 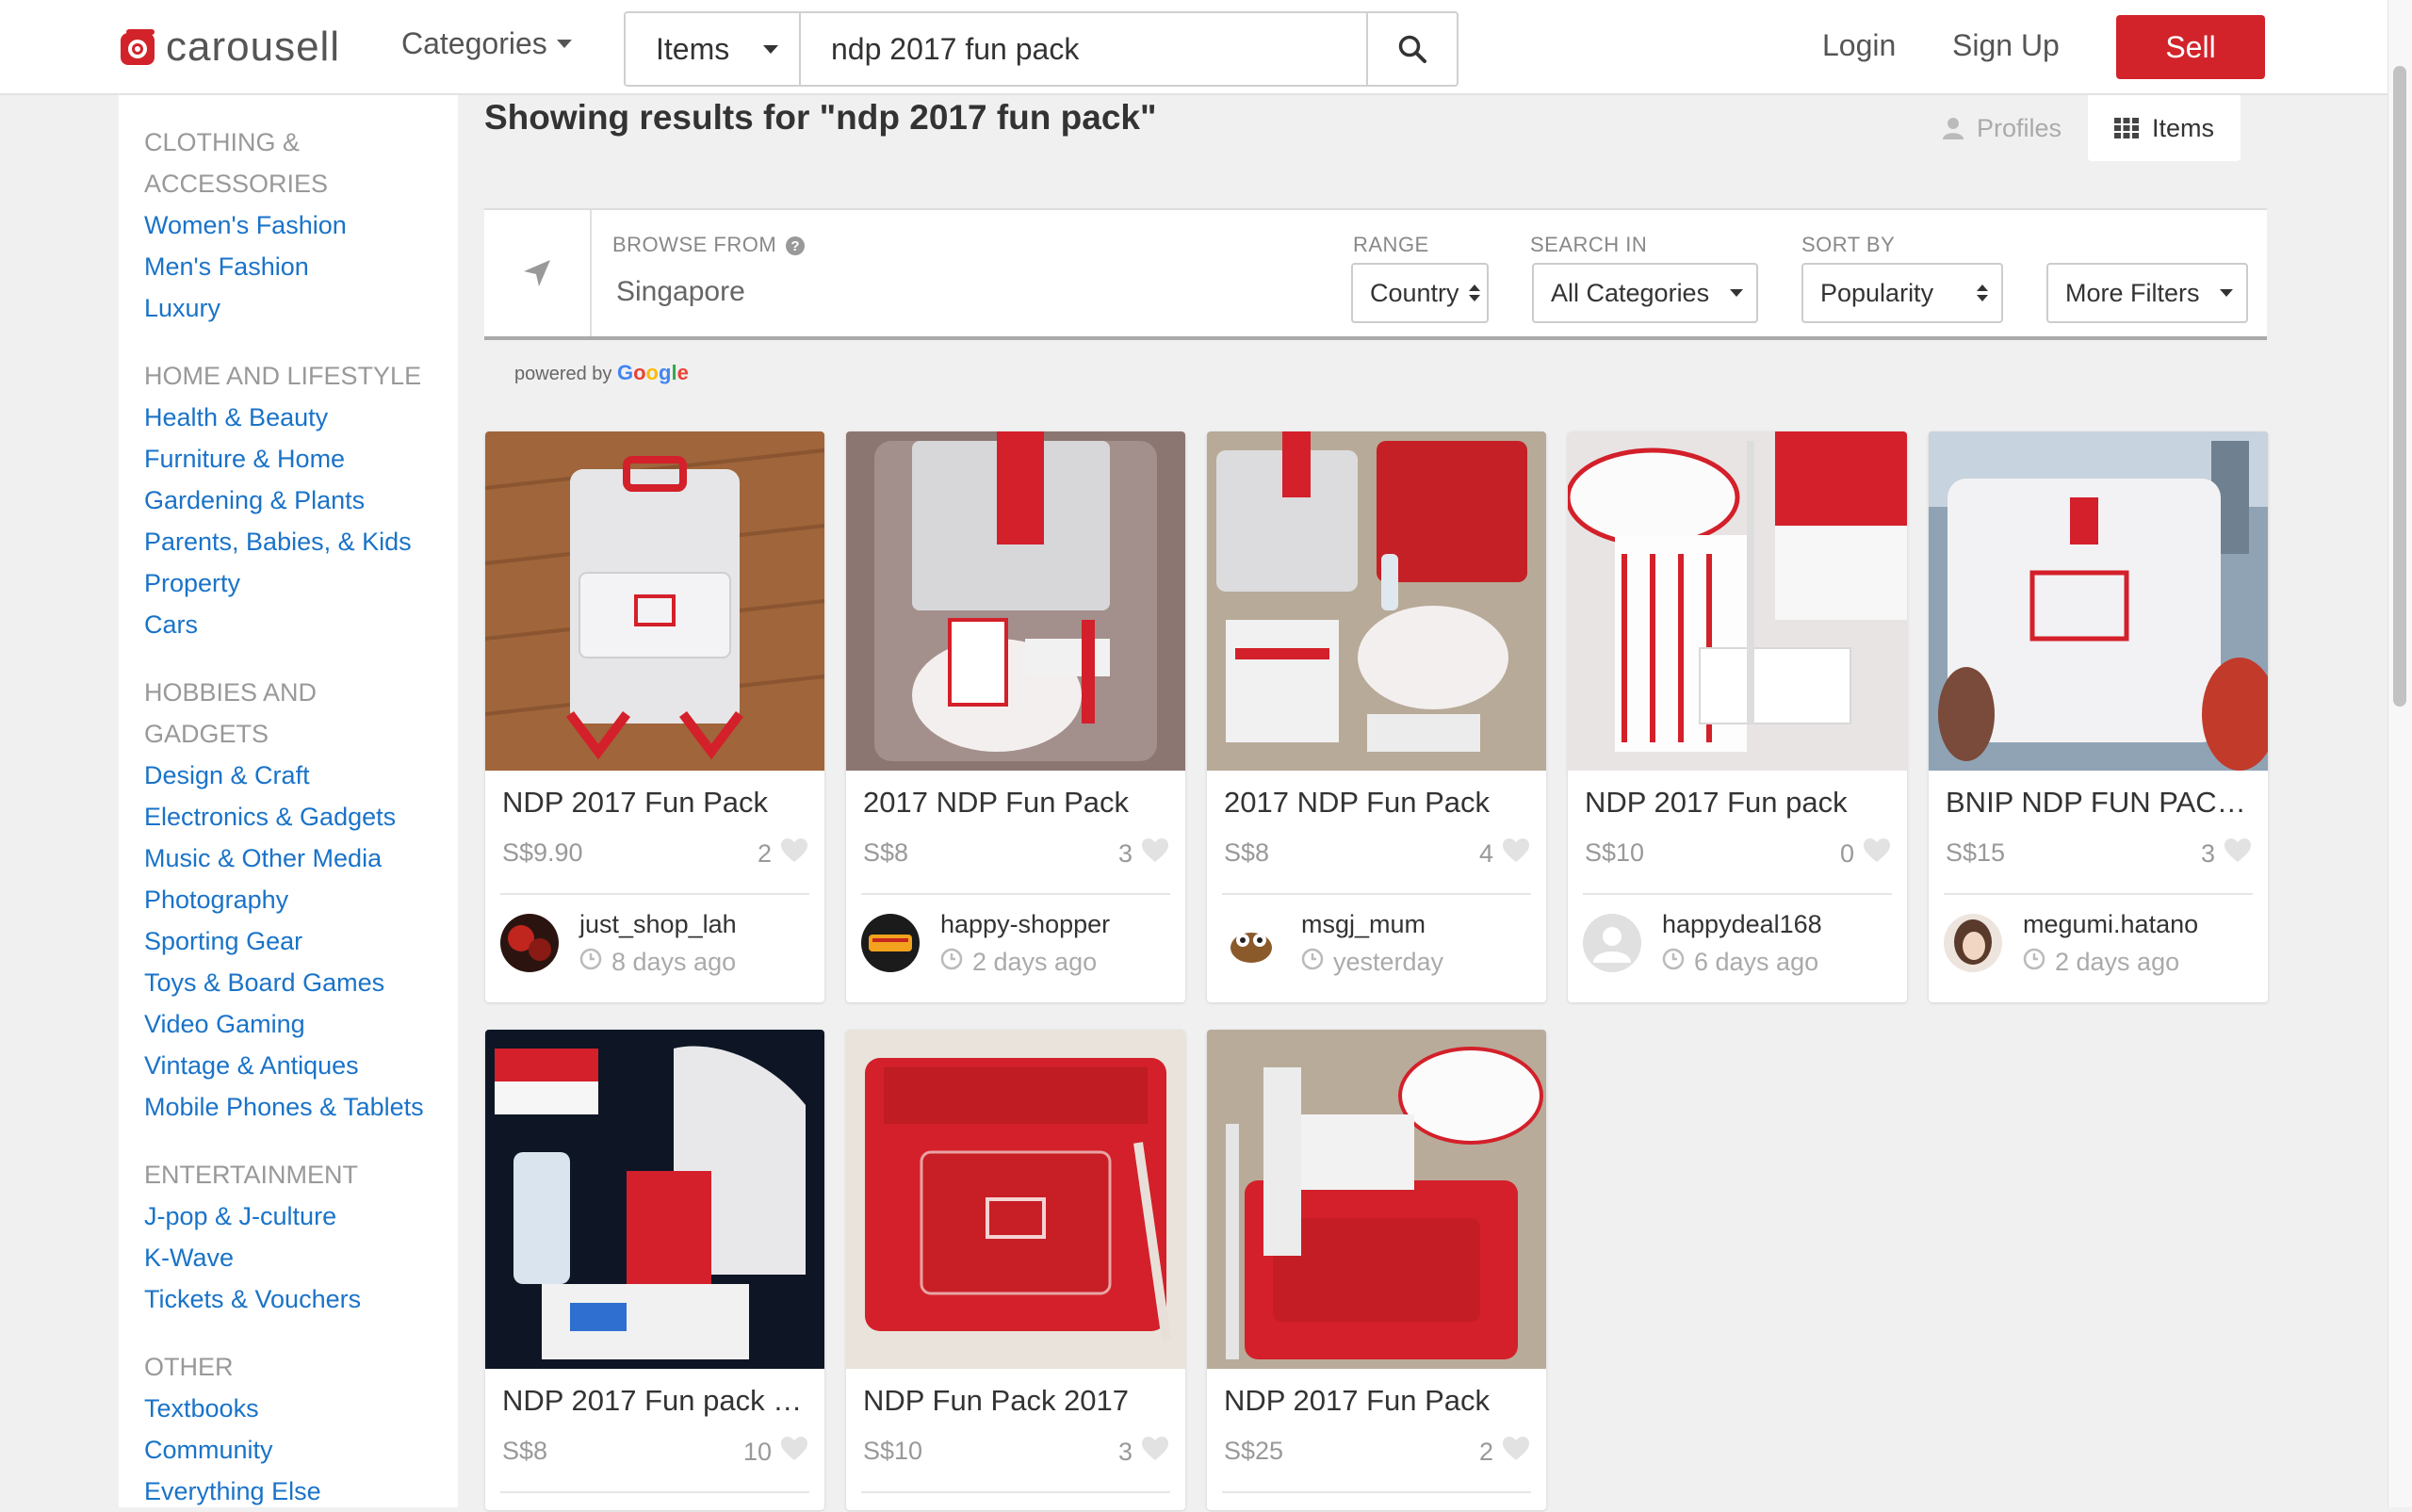 What do you see at coordinates (2147, 293) in the screenshot?
I see `more-filters-button: More Filters` at bounding box center [2147, 293].